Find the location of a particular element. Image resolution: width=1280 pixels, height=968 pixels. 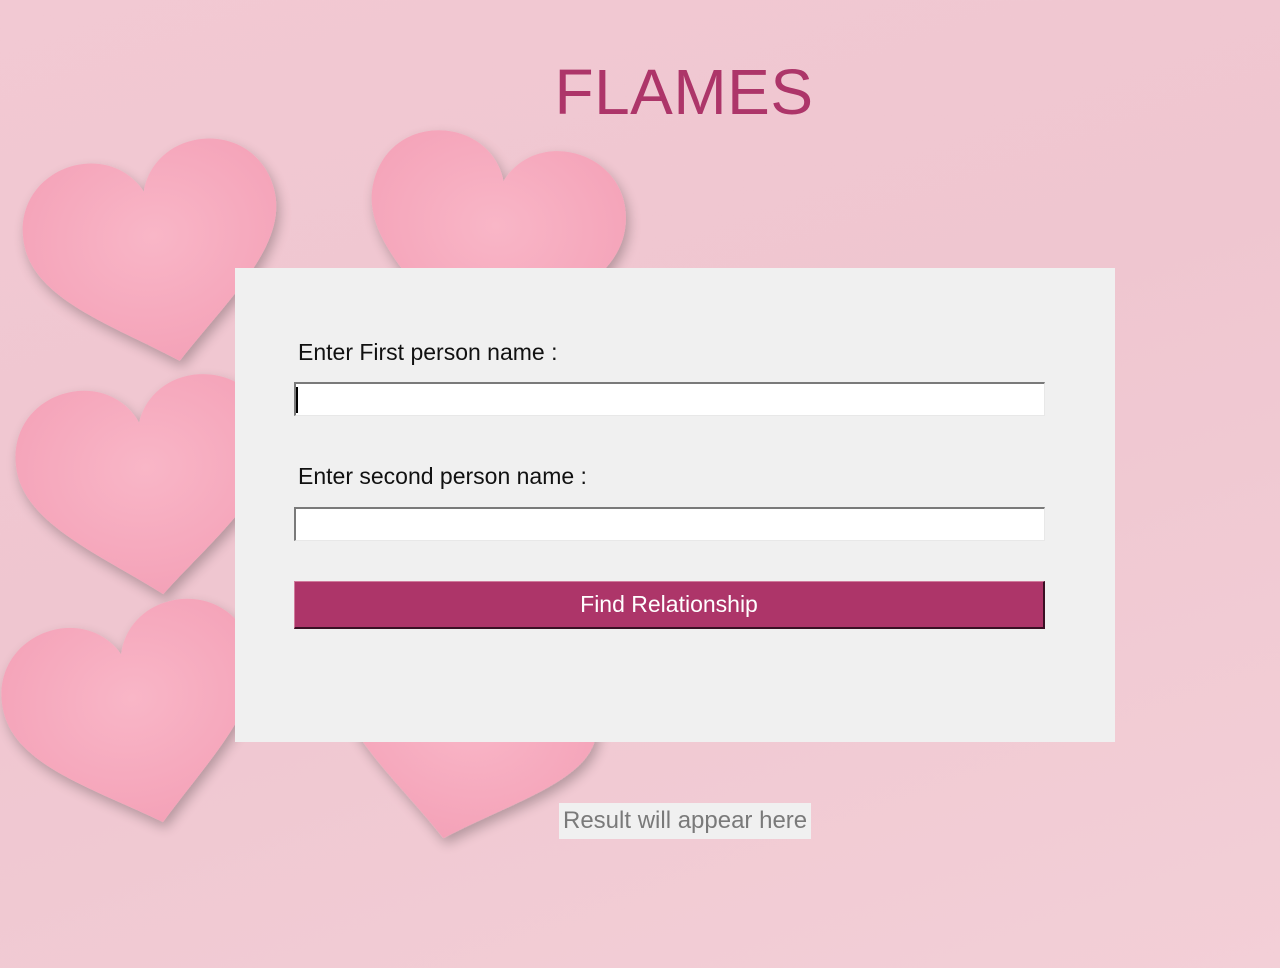

text-cursor is located at coordinates (297, 400).